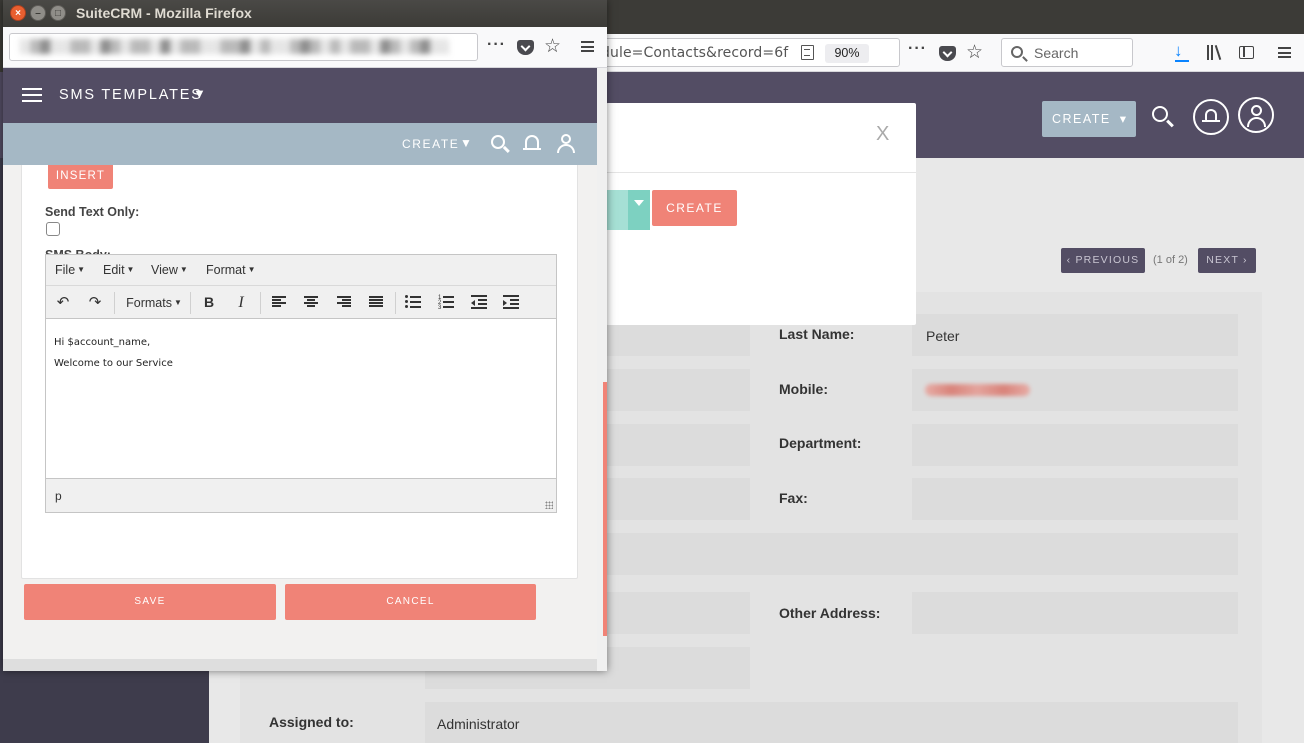  Describe the element at coordinates (479, 302) in the screenshot. I see `outdent-icon` at that location.